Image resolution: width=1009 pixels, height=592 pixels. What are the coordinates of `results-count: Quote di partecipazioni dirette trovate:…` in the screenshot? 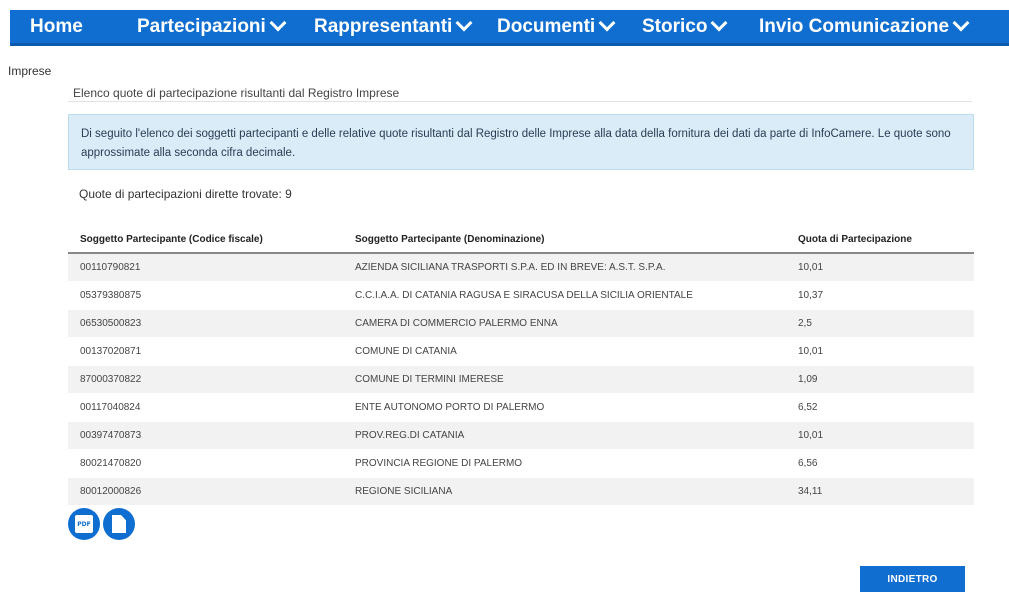 It's located at (185, 194).